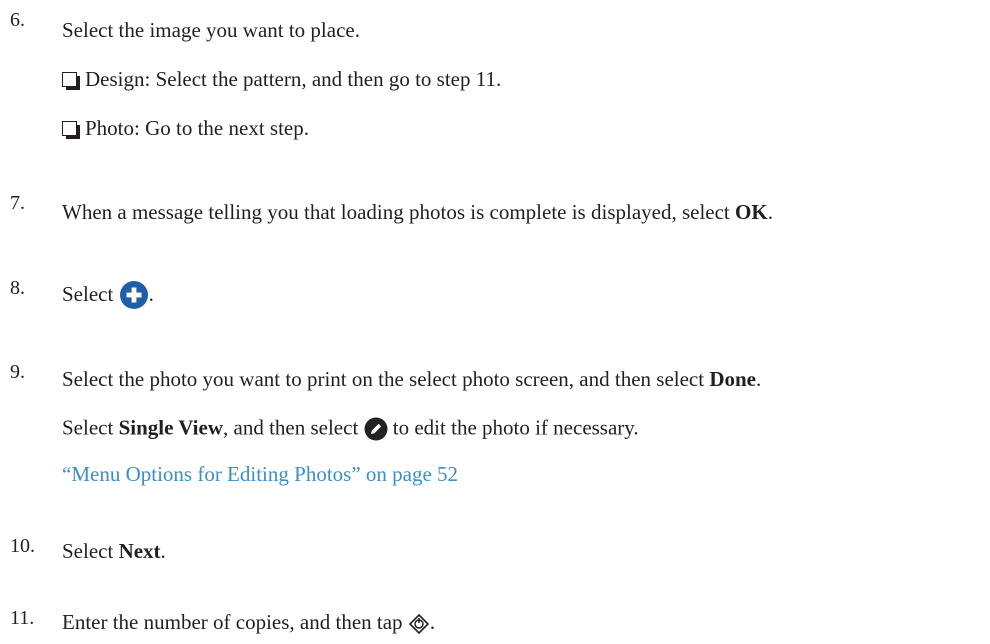 The image size is (990, 644). Describe the element at coordinates (419, 624) in the screenshot. I see `start-diamond-icon` at that location.